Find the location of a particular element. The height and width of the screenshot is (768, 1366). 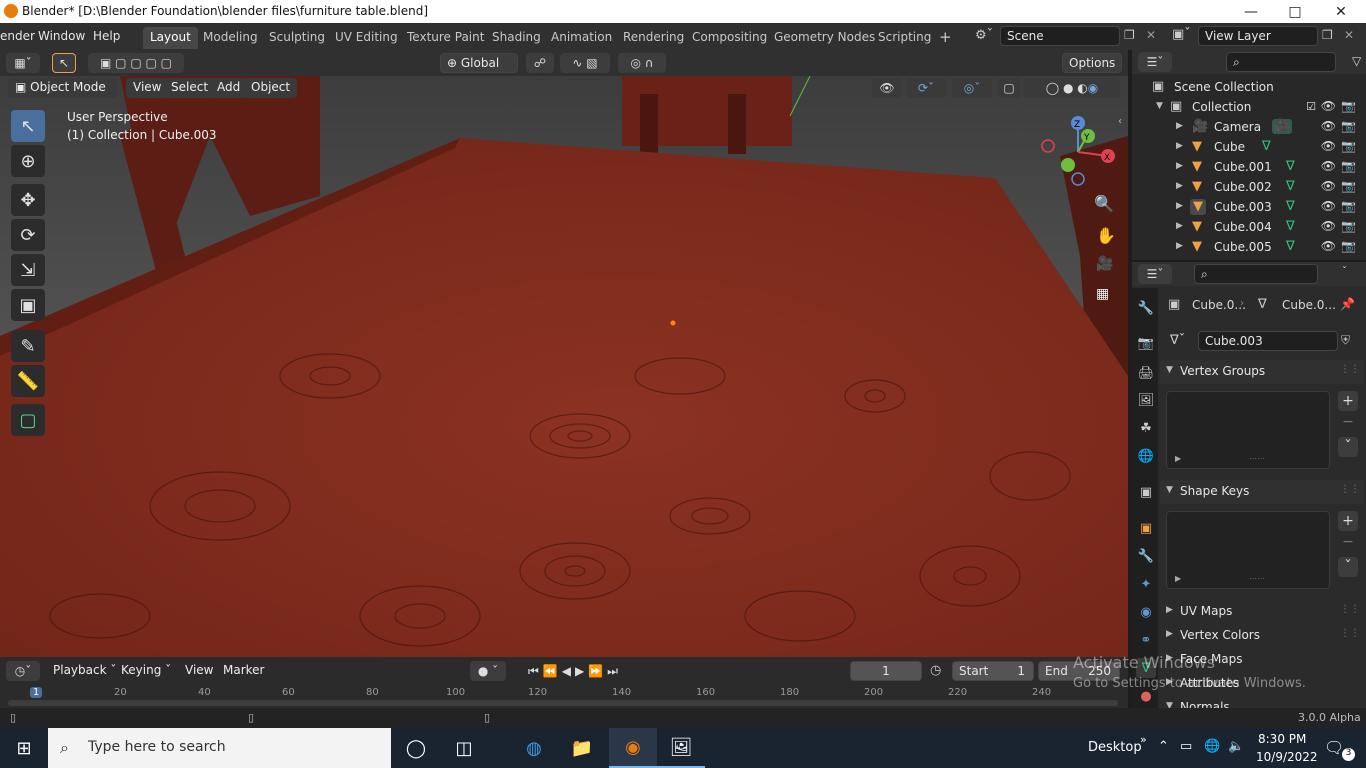

windows-start-icon: ⊞ is located at coordinates (24, 748).